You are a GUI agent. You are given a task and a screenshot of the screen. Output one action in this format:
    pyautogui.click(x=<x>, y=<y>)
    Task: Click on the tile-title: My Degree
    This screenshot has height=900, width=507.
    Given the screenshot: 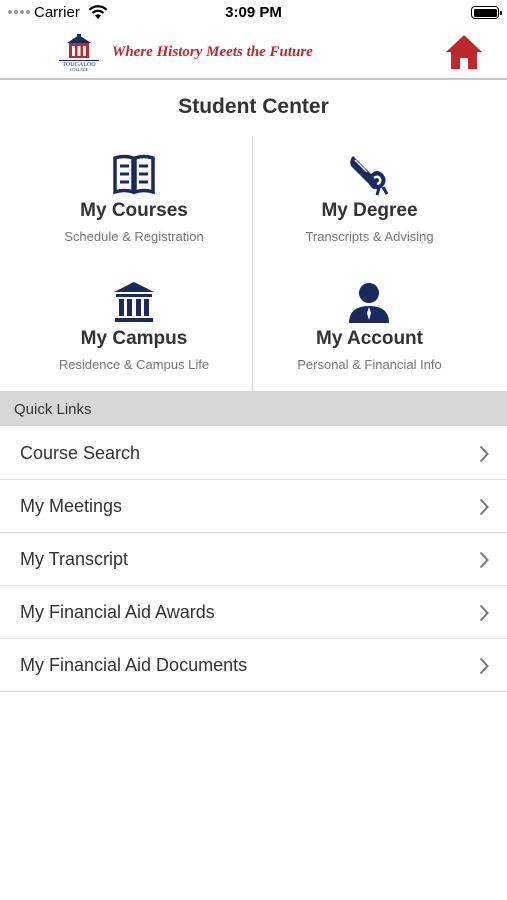 What is the action you would take?
    pyautogui.click(x=369, y=210)
    